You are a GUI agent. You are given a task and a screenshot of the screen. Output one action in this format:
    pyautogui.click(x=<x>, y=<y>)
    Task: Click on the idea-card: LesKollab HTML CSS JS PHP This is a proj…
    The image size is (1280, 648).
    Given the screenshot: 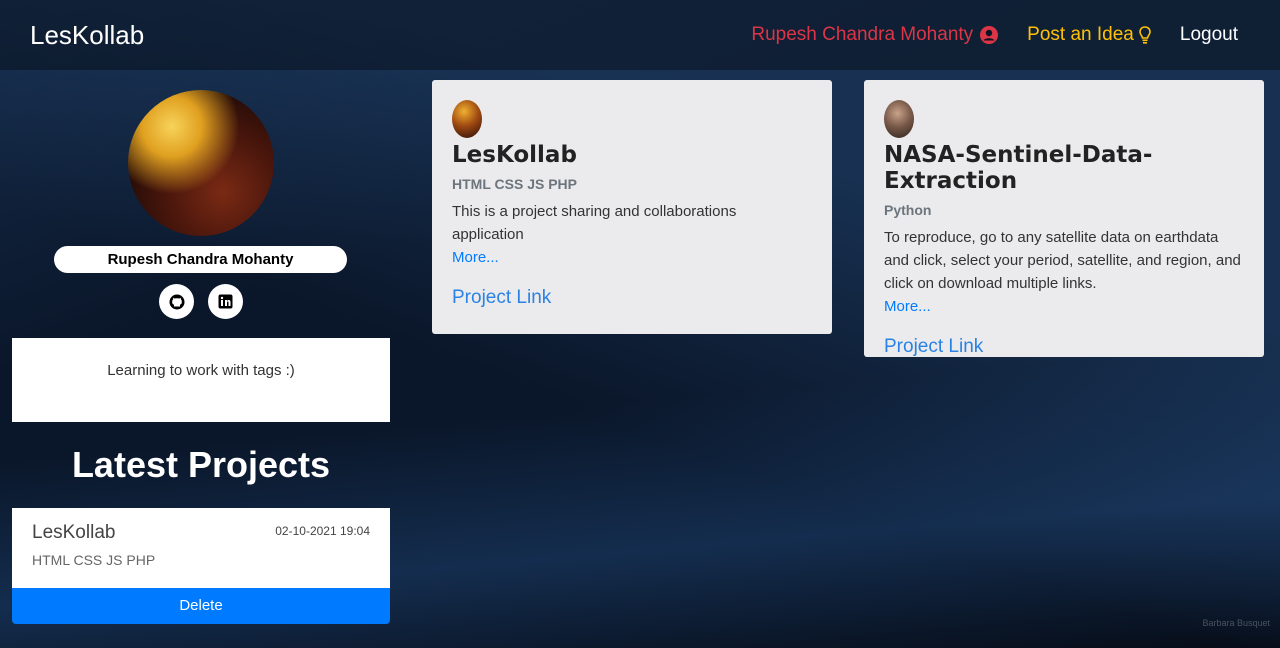 What is the action you would take?
    pyautogui.click(x=632, y=207)
    